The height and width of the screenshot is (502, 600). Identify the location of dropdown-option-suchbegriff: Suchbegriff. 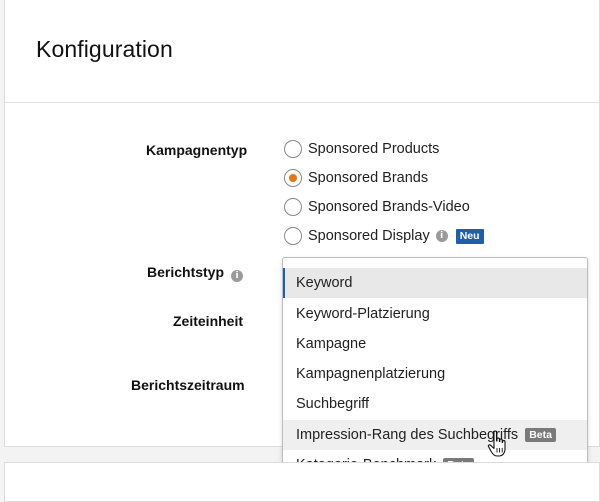
(435, 404).